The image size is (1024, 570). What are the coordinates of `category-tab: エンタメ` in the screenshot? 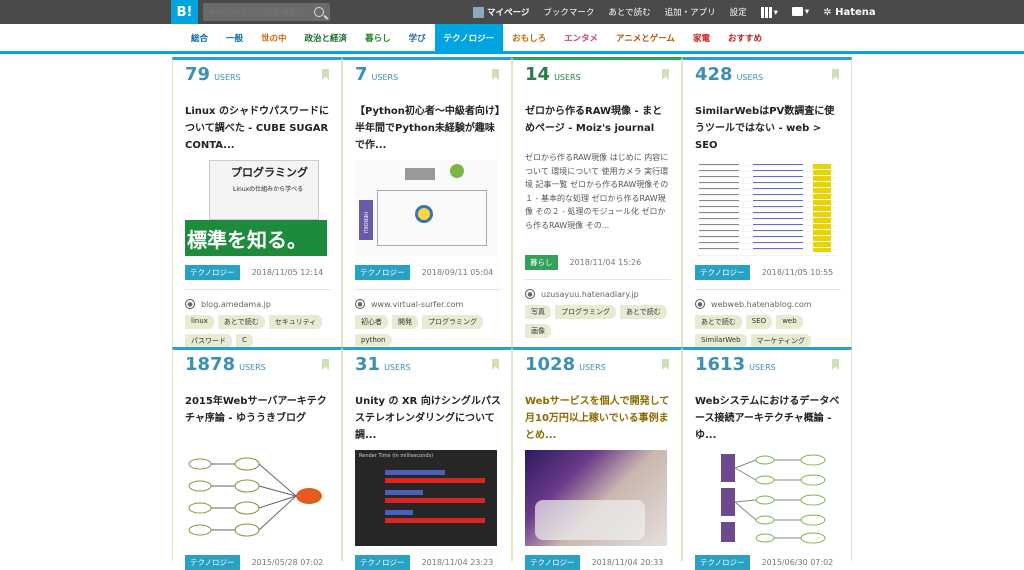 It's located at (581, 37).